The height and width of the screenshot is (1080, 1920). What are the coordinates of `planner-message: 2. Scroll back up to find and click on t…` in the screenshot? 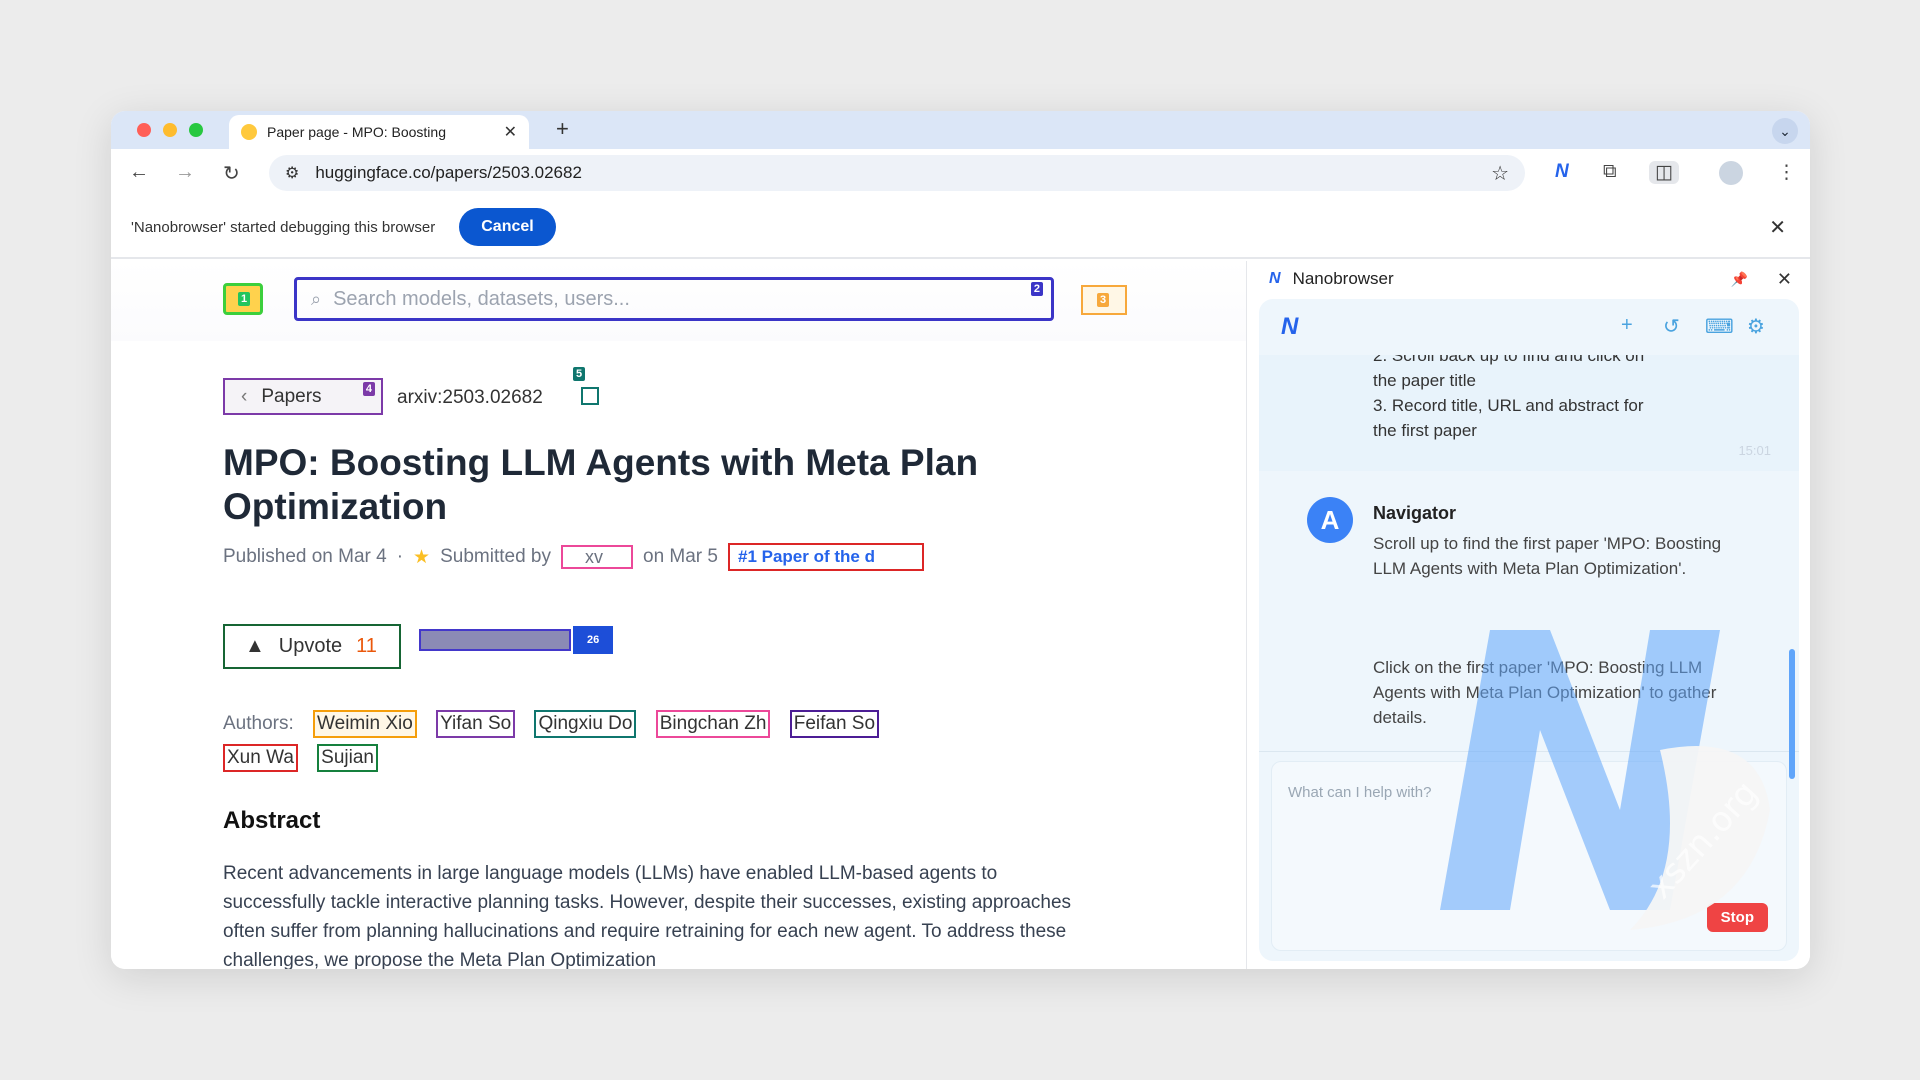 It's located at (1529, 413).